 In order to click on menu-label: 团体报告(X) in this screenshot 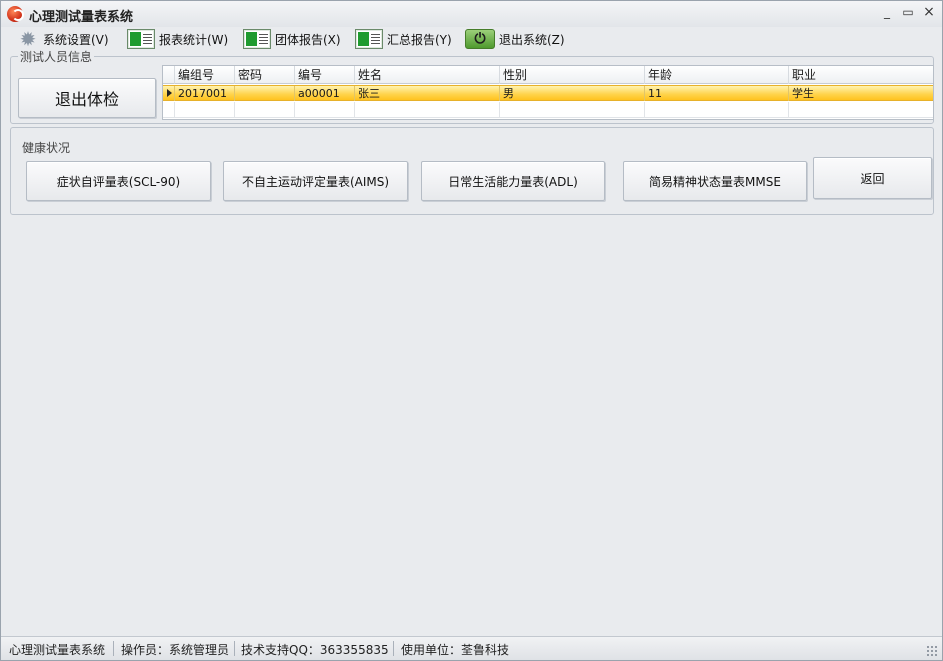, I will do `click(308, 39)`.